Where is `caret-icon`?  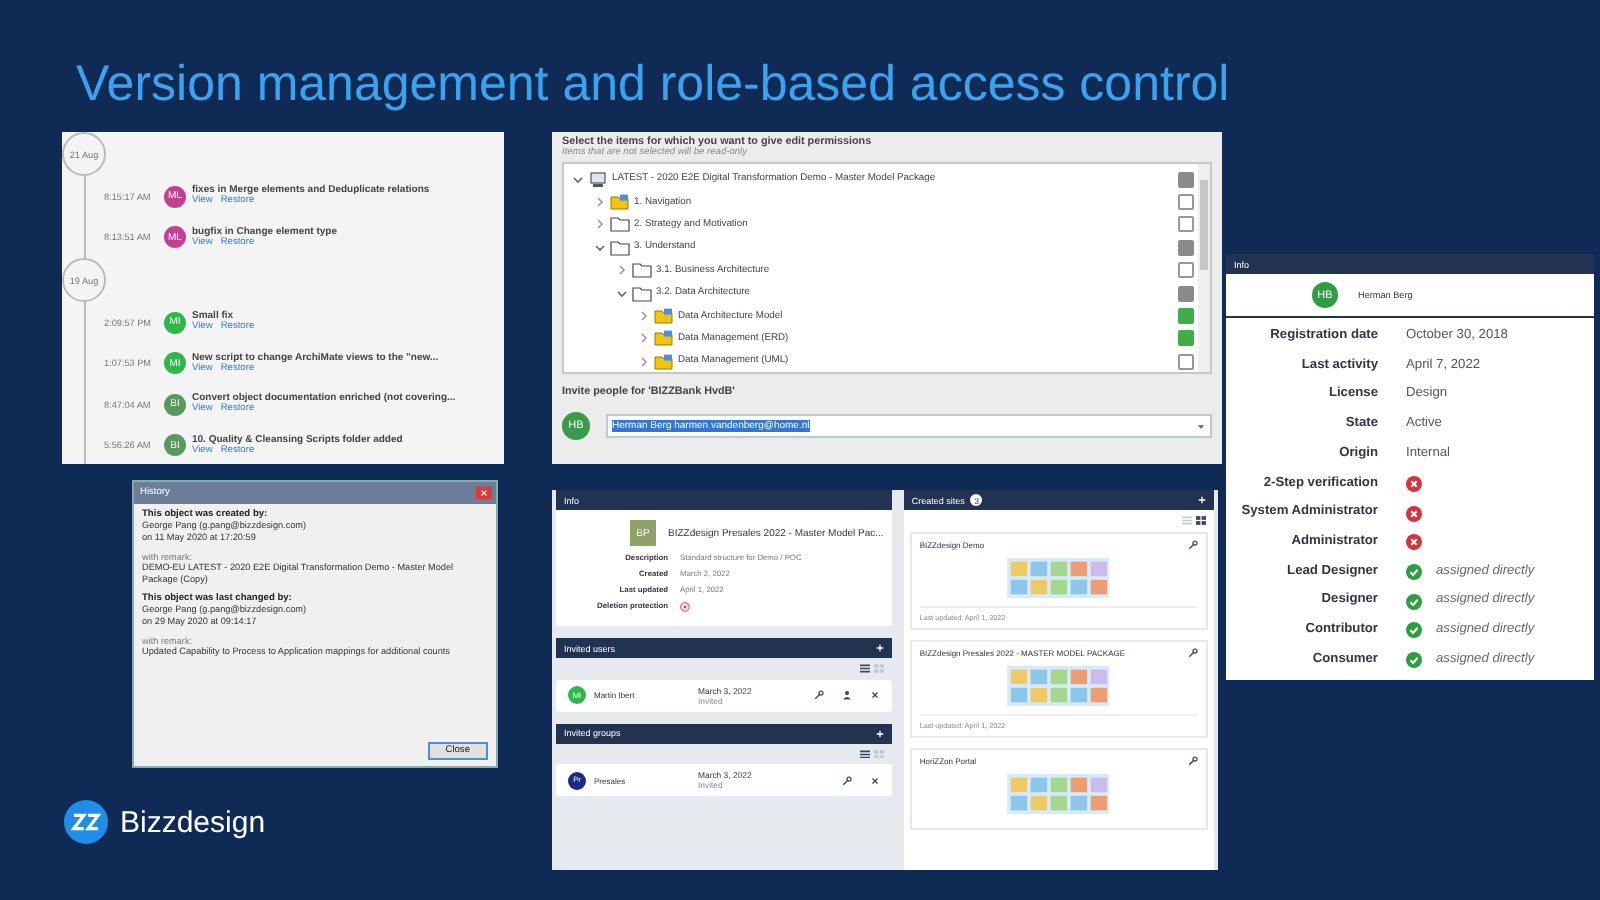
caret-icon is located at coordinates (1201, 426).